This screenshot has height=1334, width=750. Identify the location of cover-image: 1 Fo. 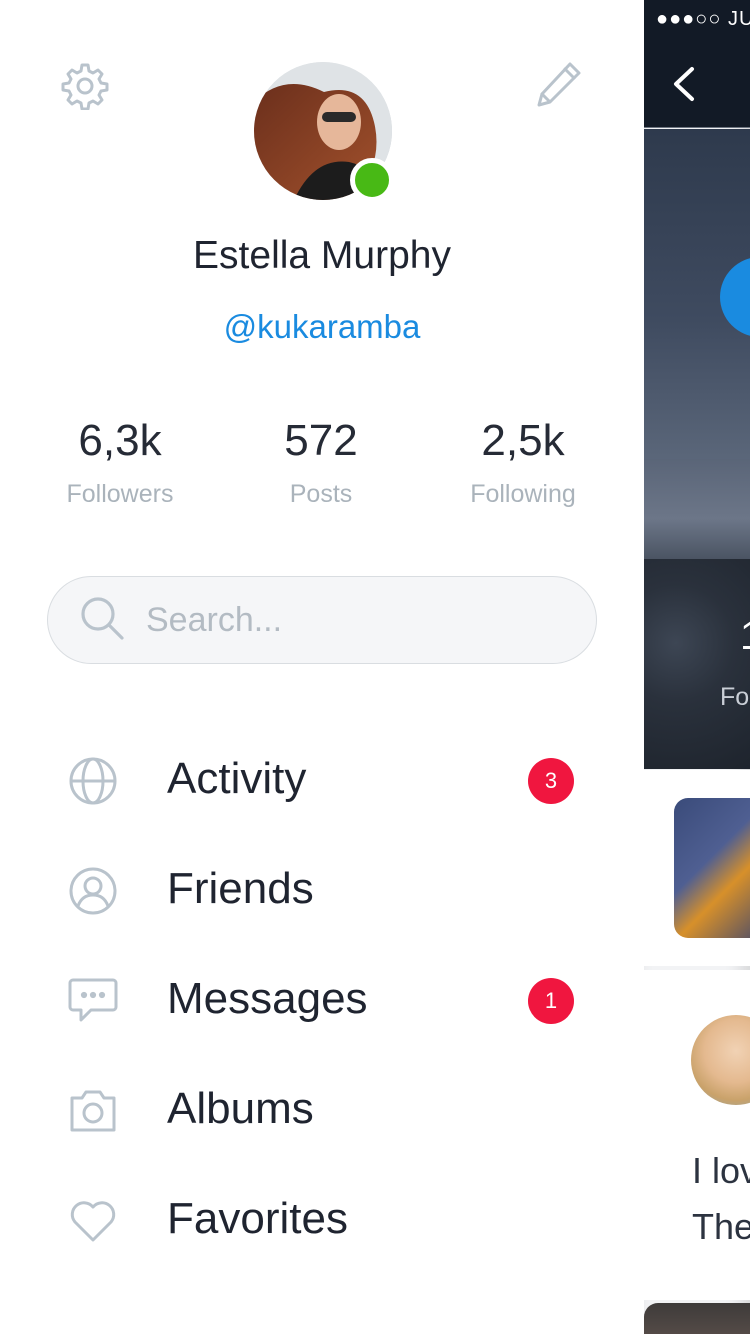
(697, 449).